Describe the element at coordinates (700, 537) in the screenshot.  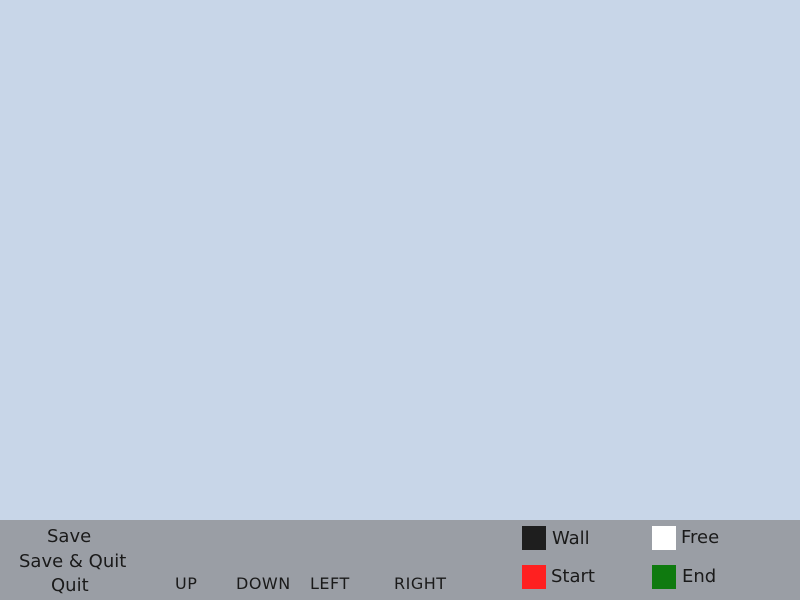
I see `free-label: Free` at that location.